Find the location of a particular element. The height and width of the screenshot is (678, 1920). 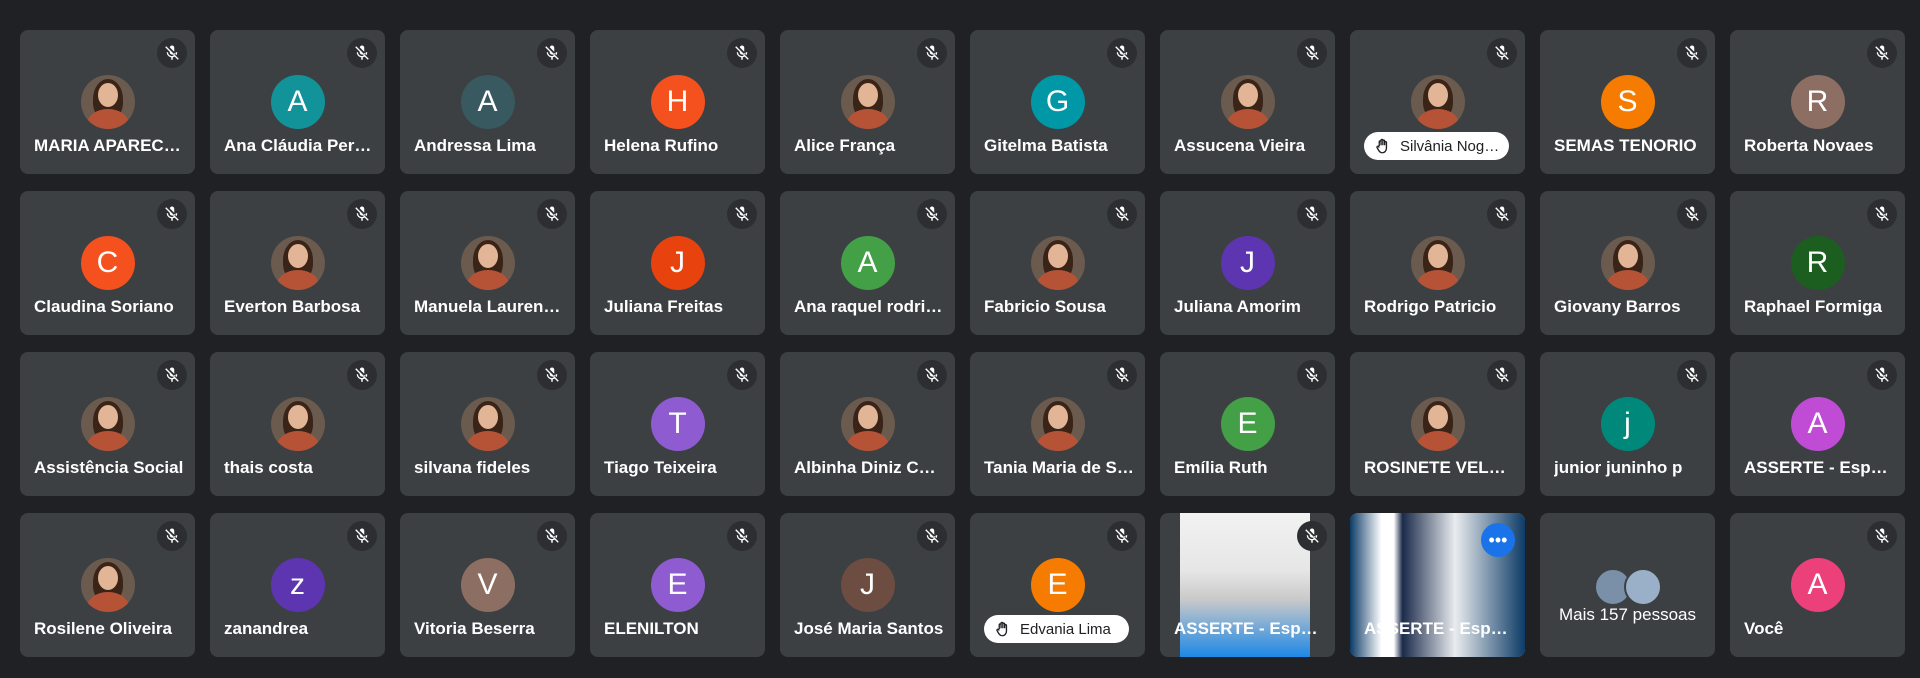

participant-tile: Silvânia Nogueira is located at coordinates (1437, 102).